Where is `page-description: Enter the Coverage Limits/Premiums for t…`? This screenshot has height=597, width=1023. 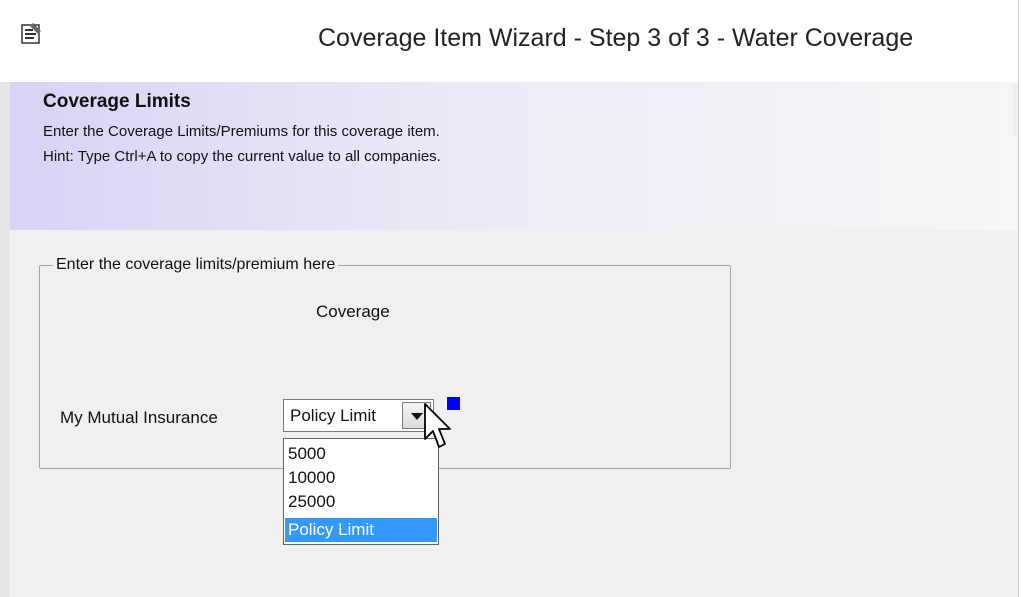
page-description: Enter the Coverage Limits/Premiums for t… is located at coordinates (241, 131).